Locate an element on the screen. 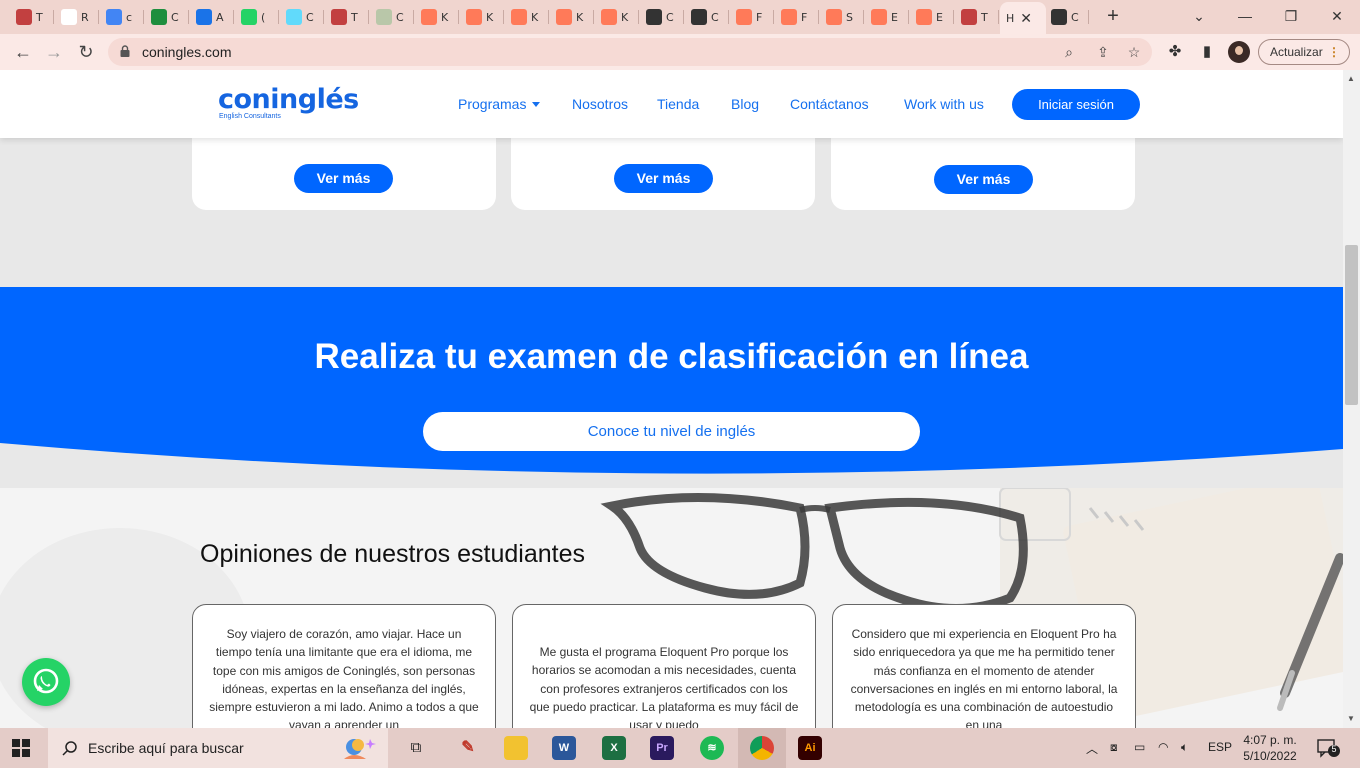 This screenshot has height=768, width=1360. browser-tab-active: H ✕ is located at coordinates (1023, 18).